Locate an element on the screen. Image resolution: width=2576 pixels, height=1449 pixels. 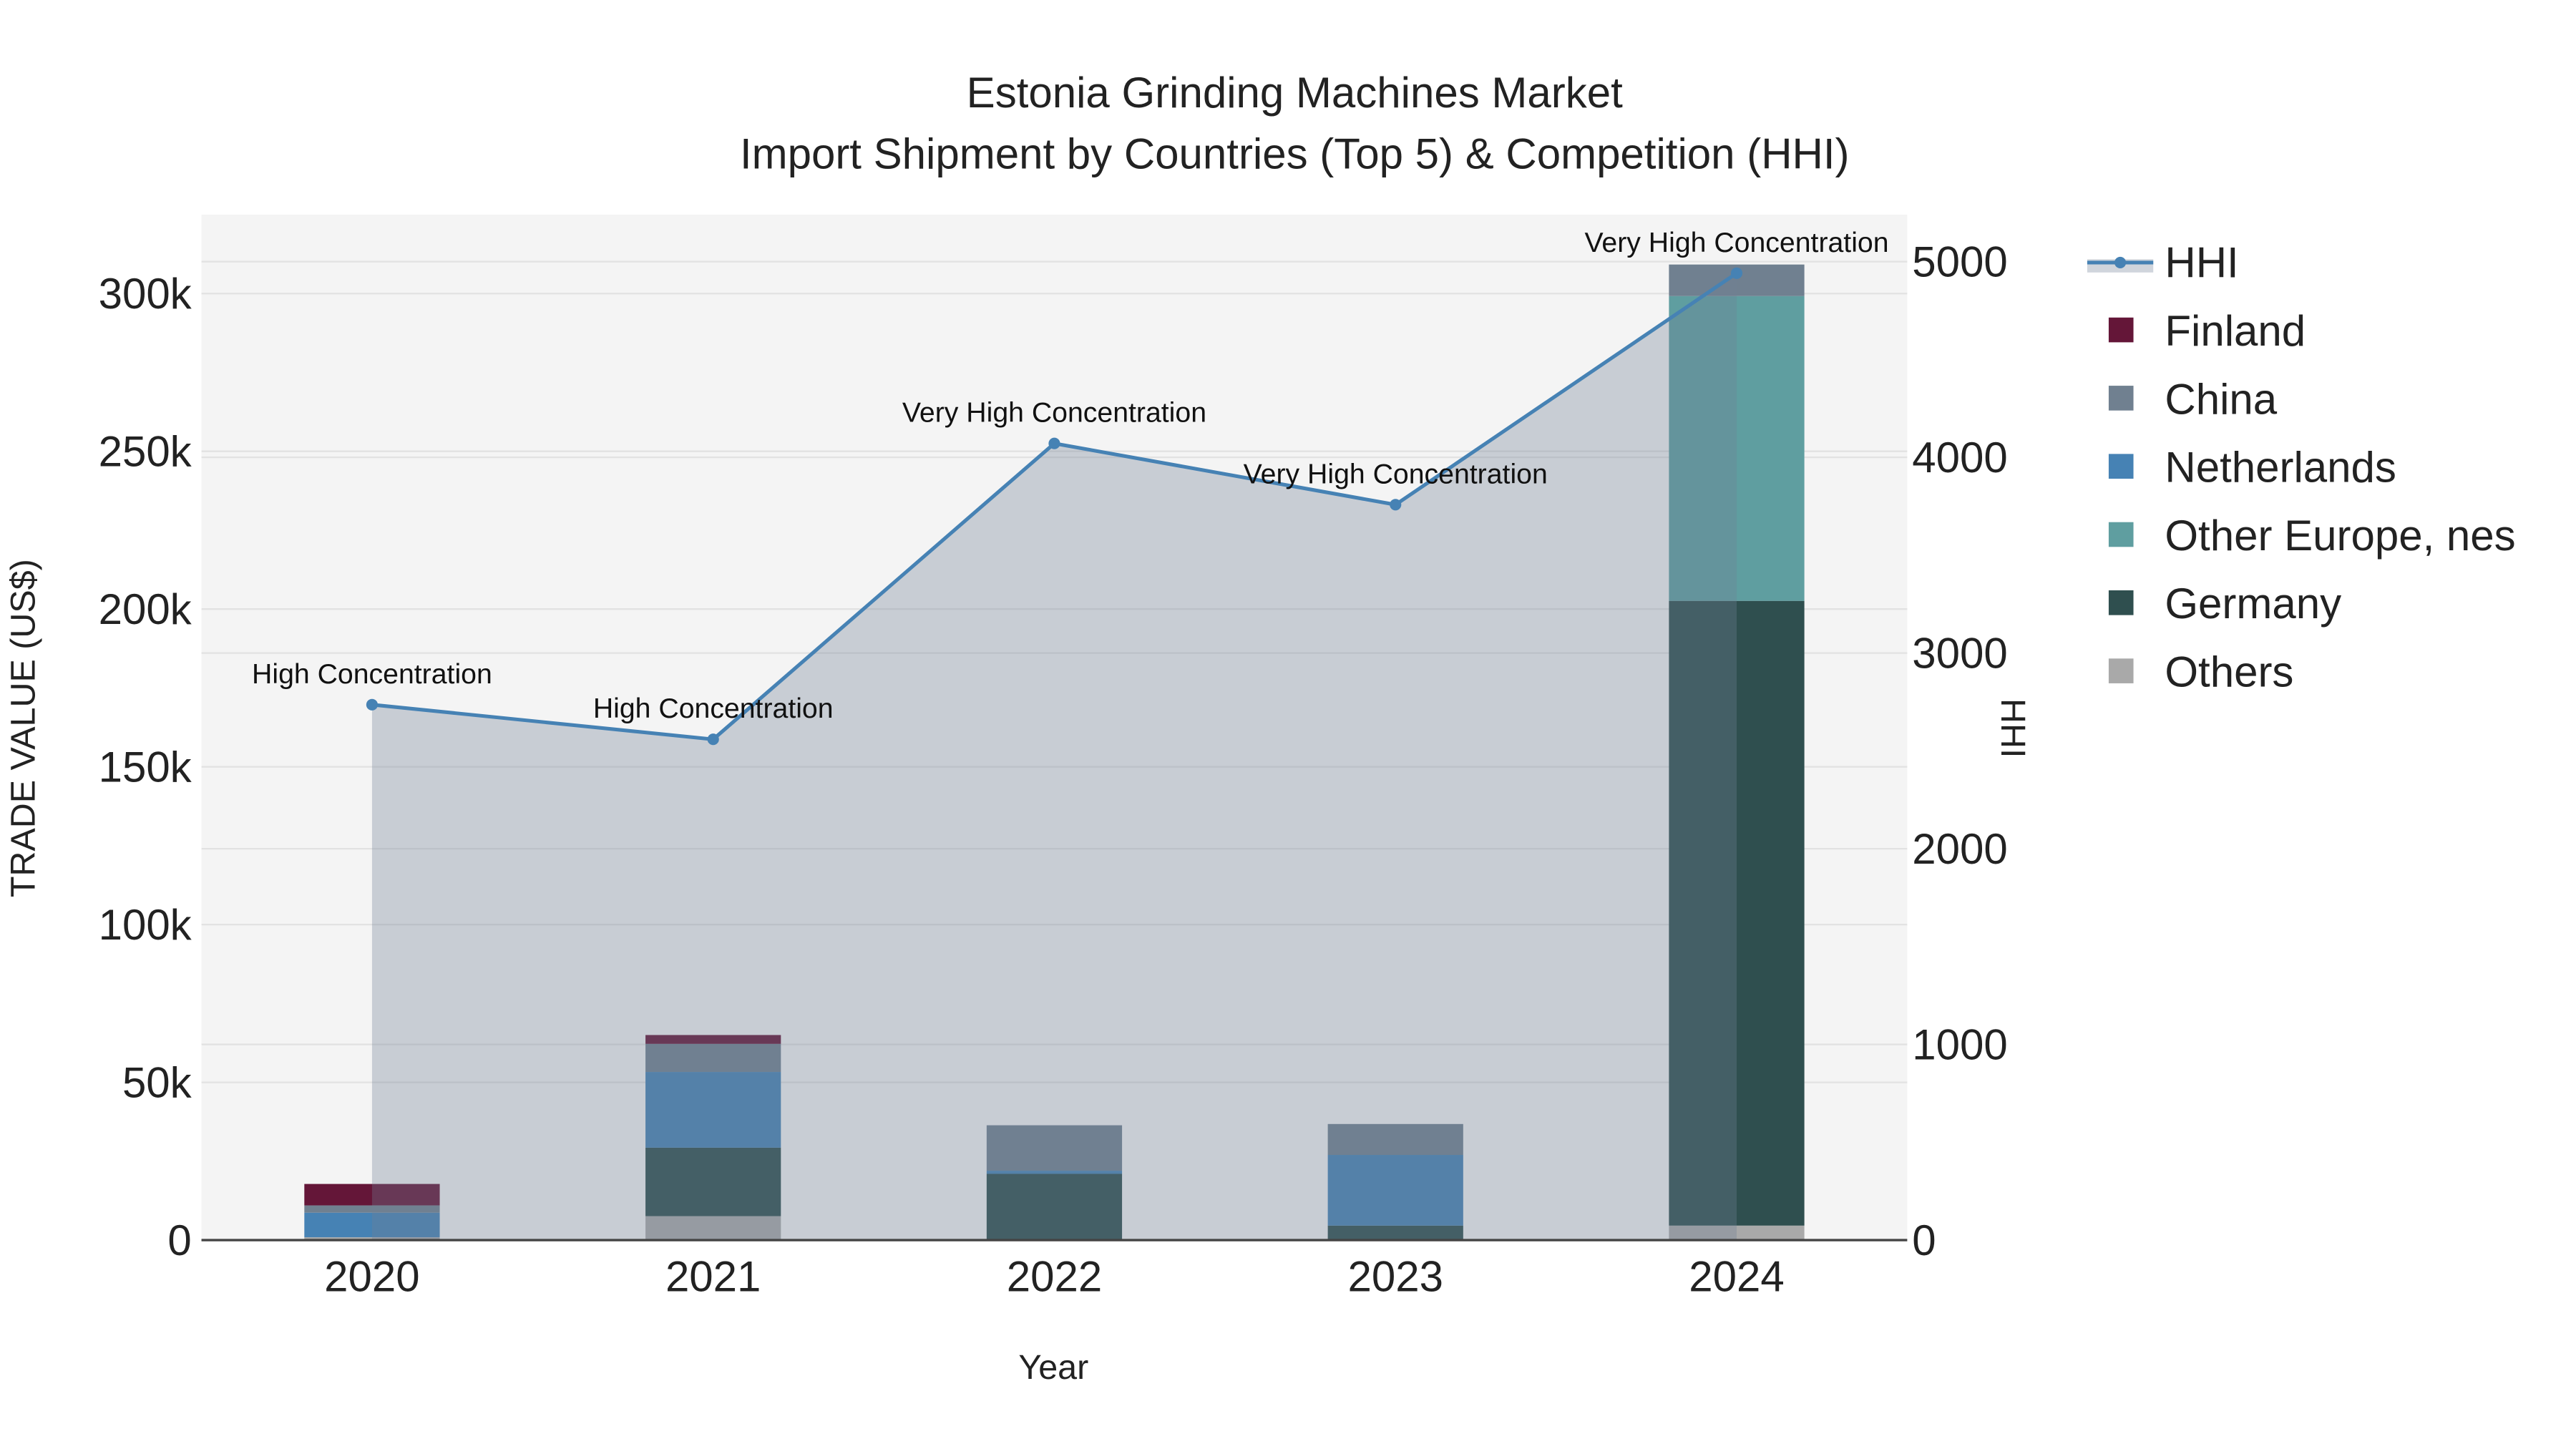
y2-tick-label: 0 is located at coordinates (1924, 1240).